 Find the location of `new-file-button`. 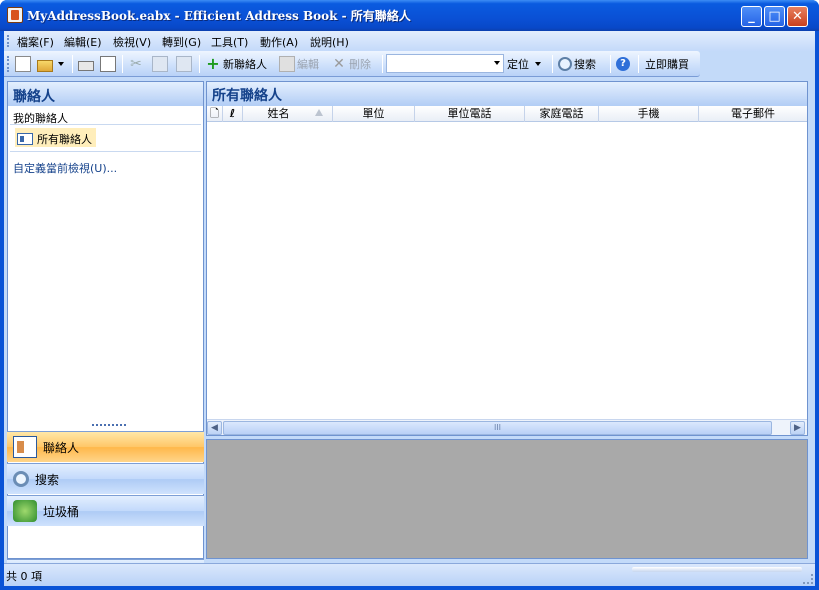

new-file-button is located at coordinates (24, 64).